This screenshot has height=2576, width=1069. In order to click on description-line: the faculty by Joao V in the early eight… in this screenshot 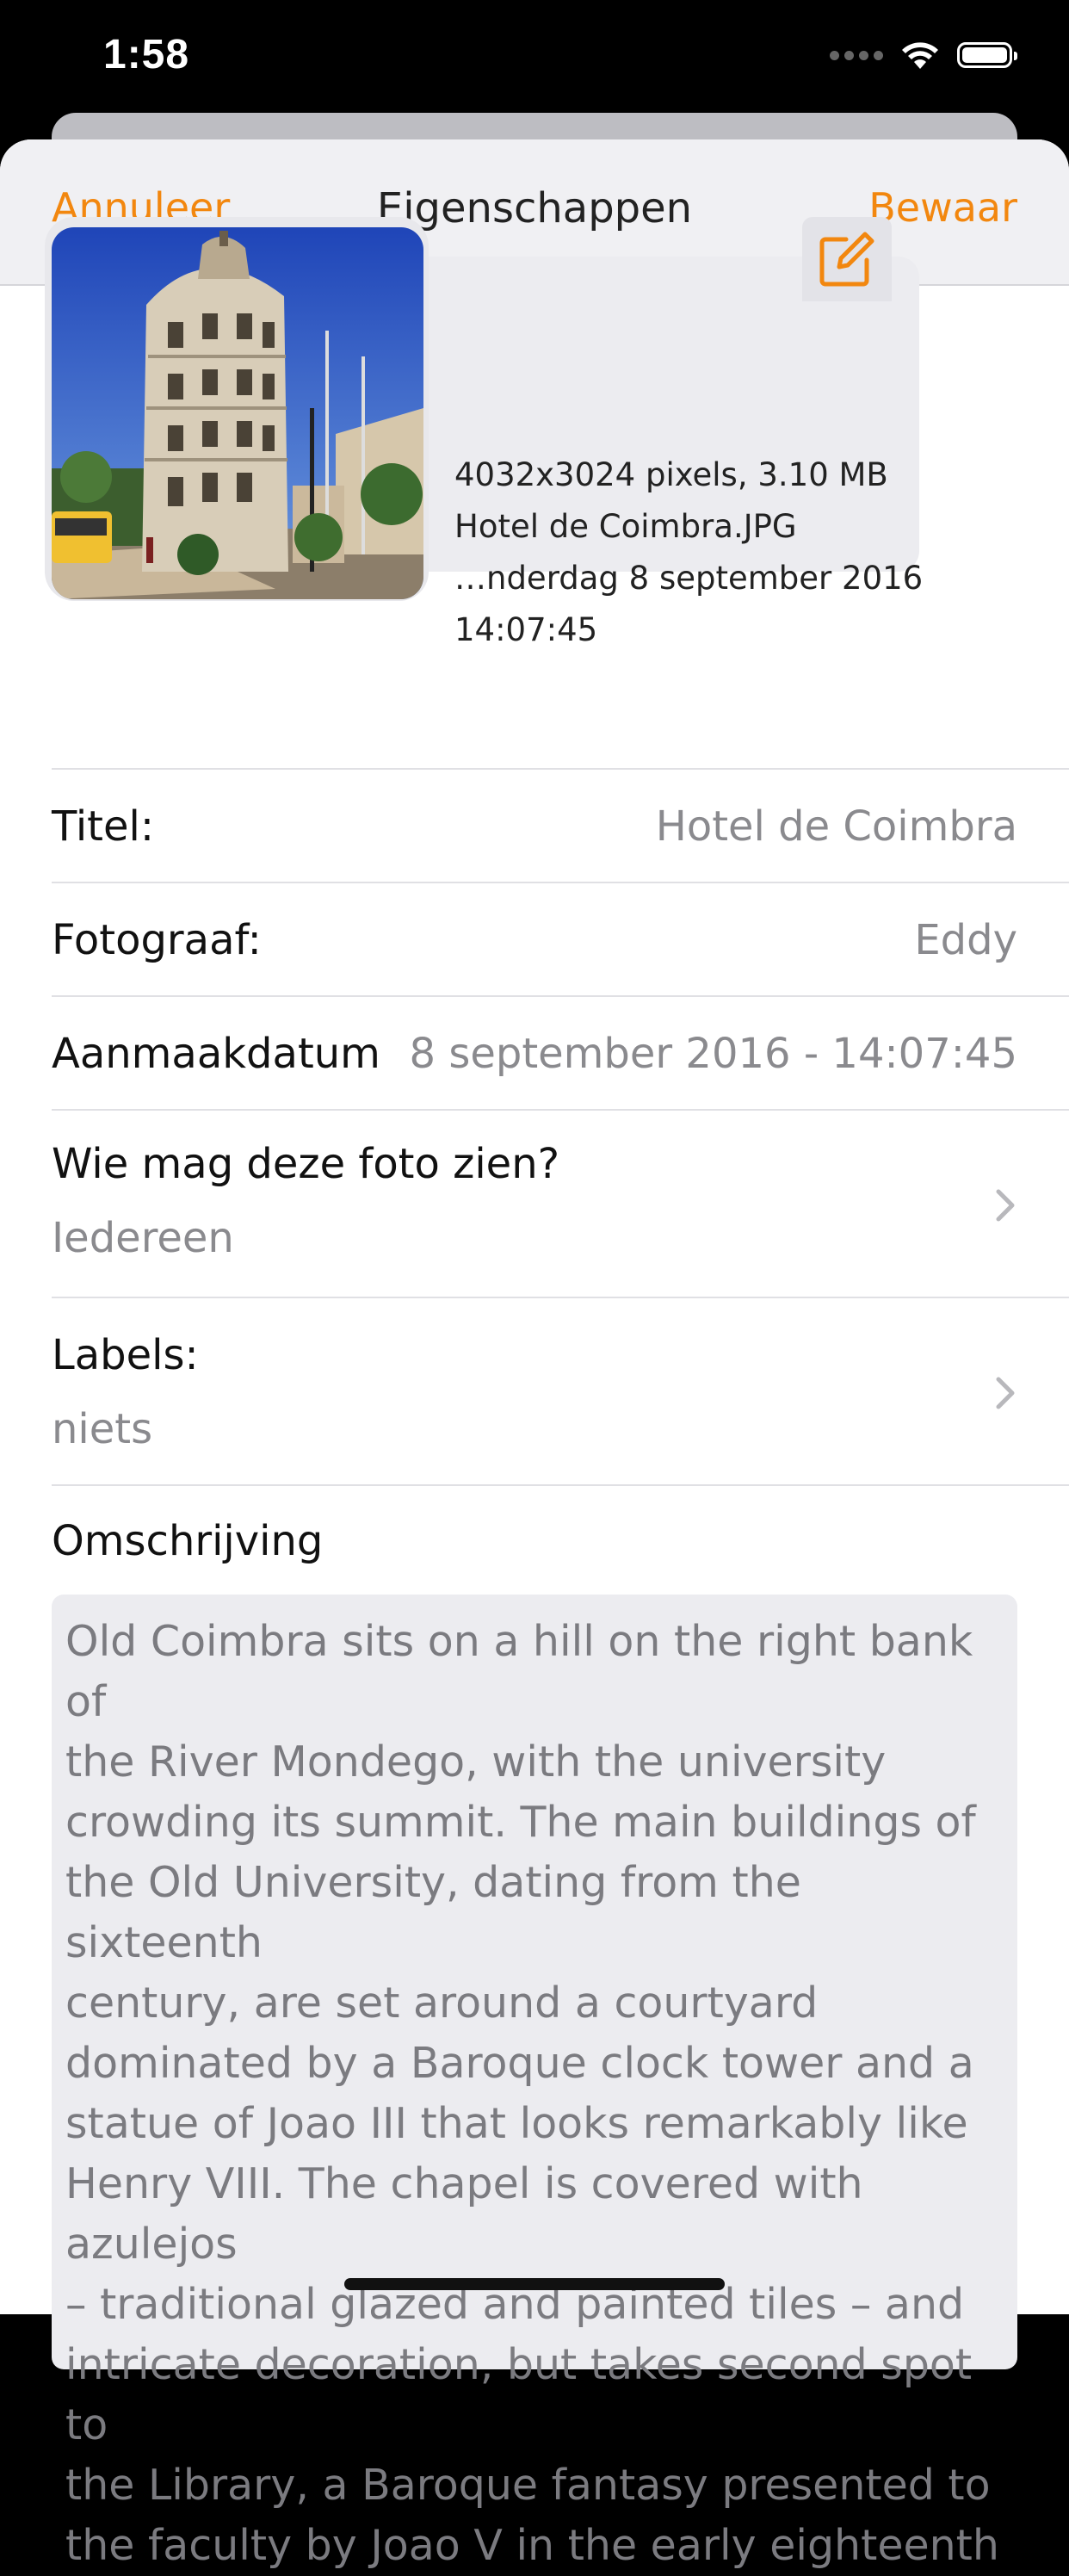, I will do `click(532, 2546)`.